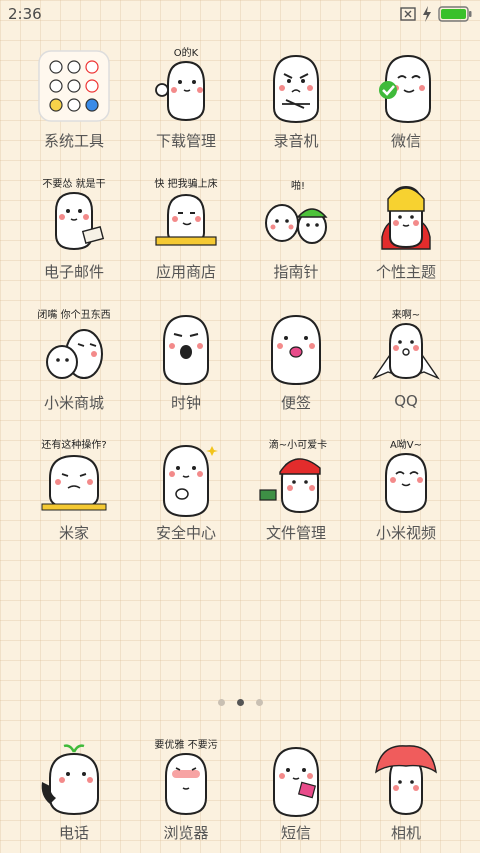  Describe the element at coordinates (74, 343) in the screenshot. I see `hug-sticker-icon: 闭嘴 你个丑东西` at that location.